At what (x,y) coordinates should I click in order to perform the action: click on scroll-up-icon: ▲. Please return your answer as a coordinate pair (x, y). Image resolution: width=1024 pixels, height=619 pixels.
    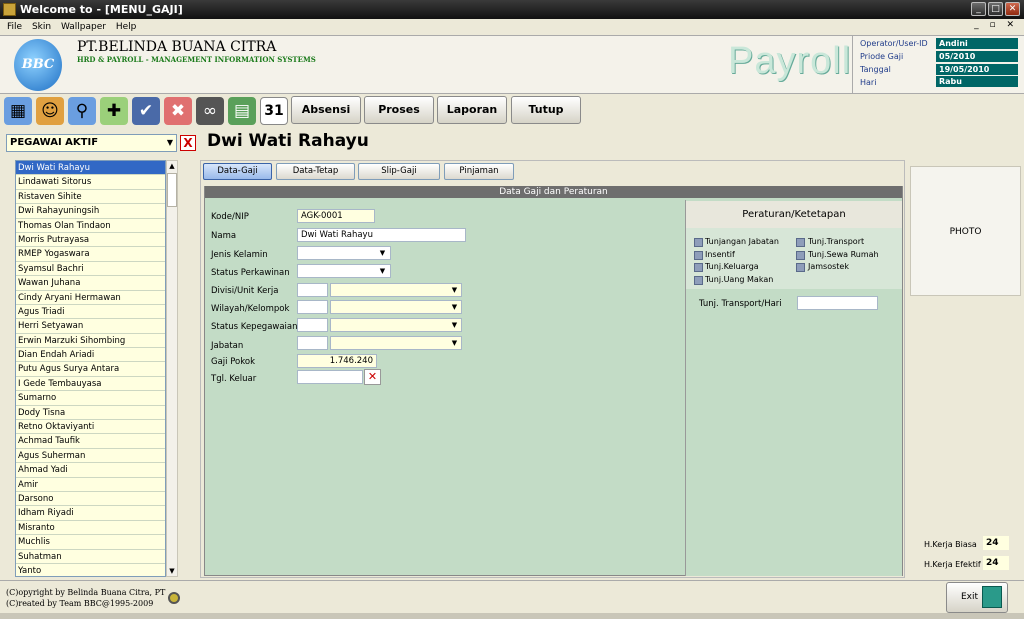
    Looking at the image, I should click on (172, 166).